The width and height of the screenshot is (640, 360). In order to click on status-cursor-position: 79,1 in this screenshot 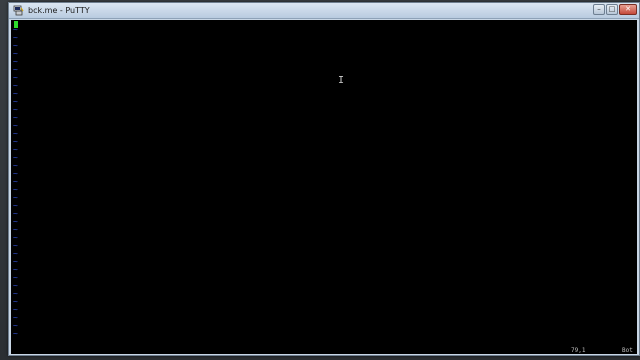, I will do `click(578, 350)`.